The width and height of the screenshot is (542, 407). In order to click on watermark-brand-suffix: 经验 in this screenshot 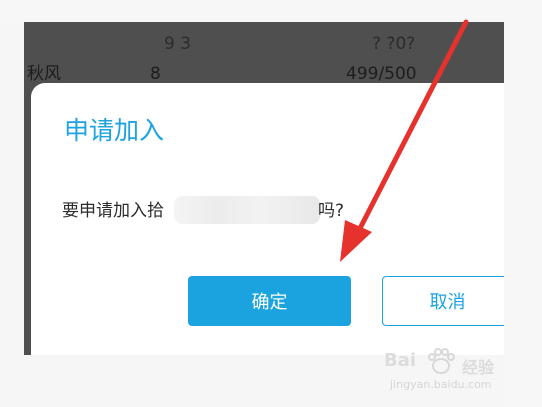, I will do `click(478, 367)`.